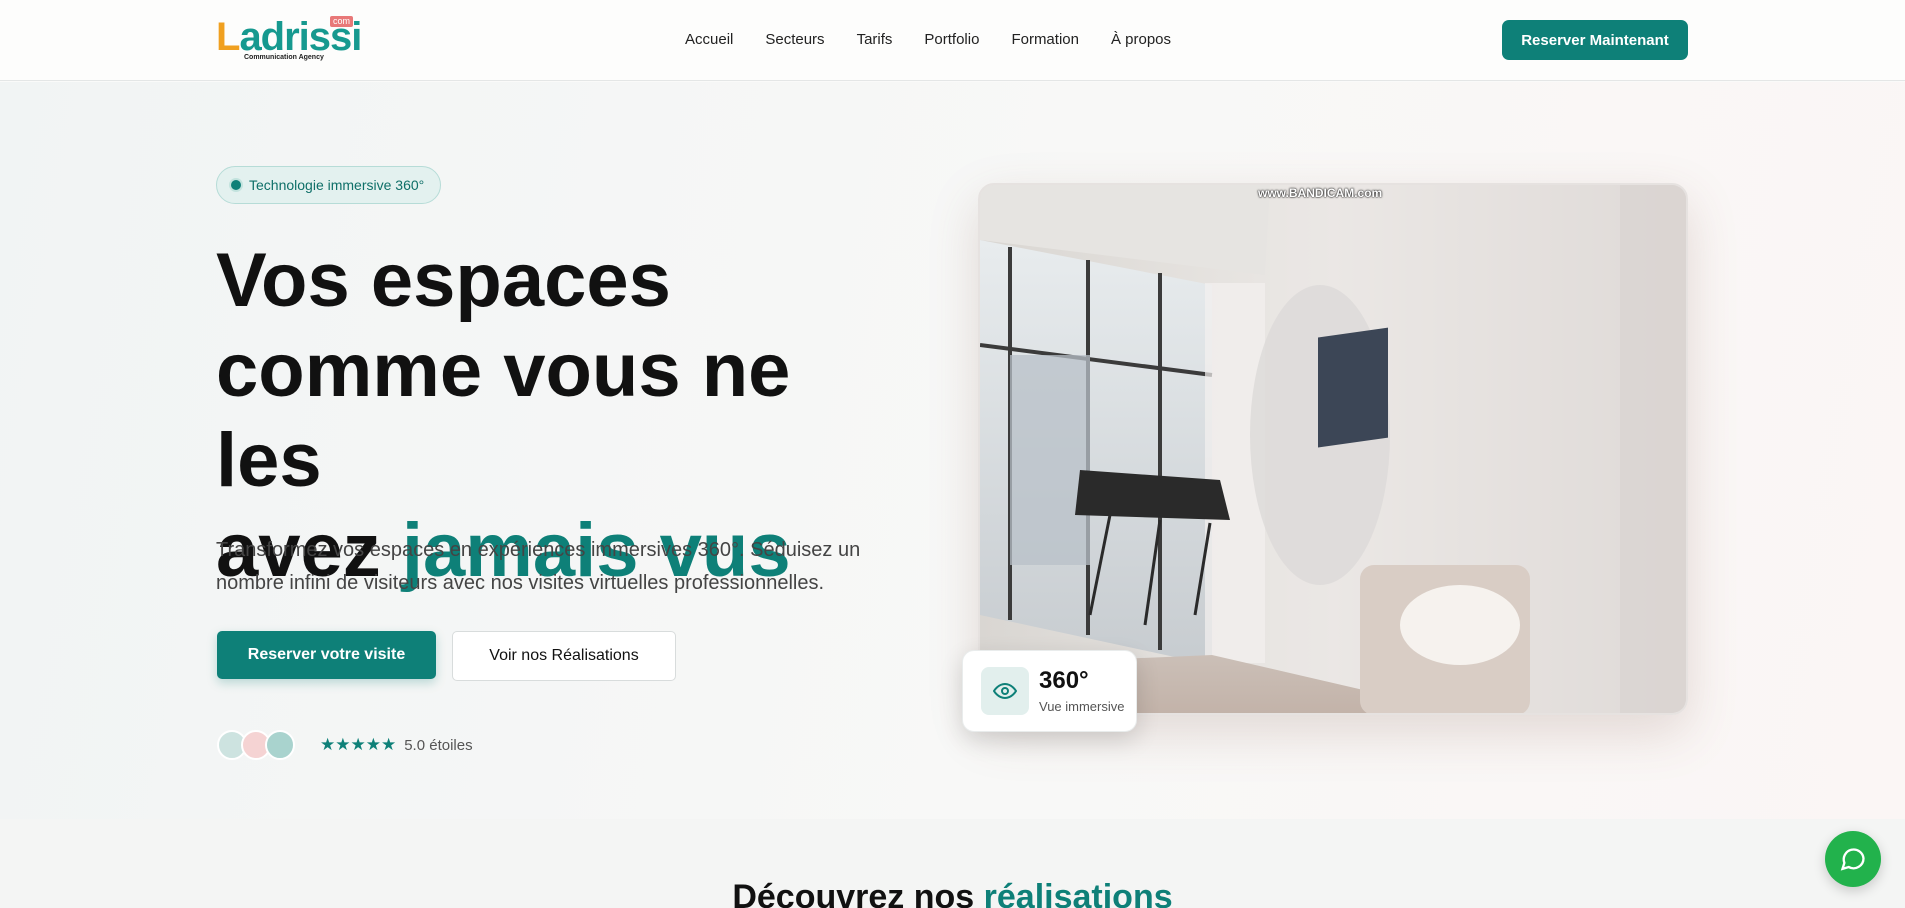  Describe the element at coordinates (952, 863) in the screenshot. I see `portfolio-section: Découvrez nos réalisations` at that location.